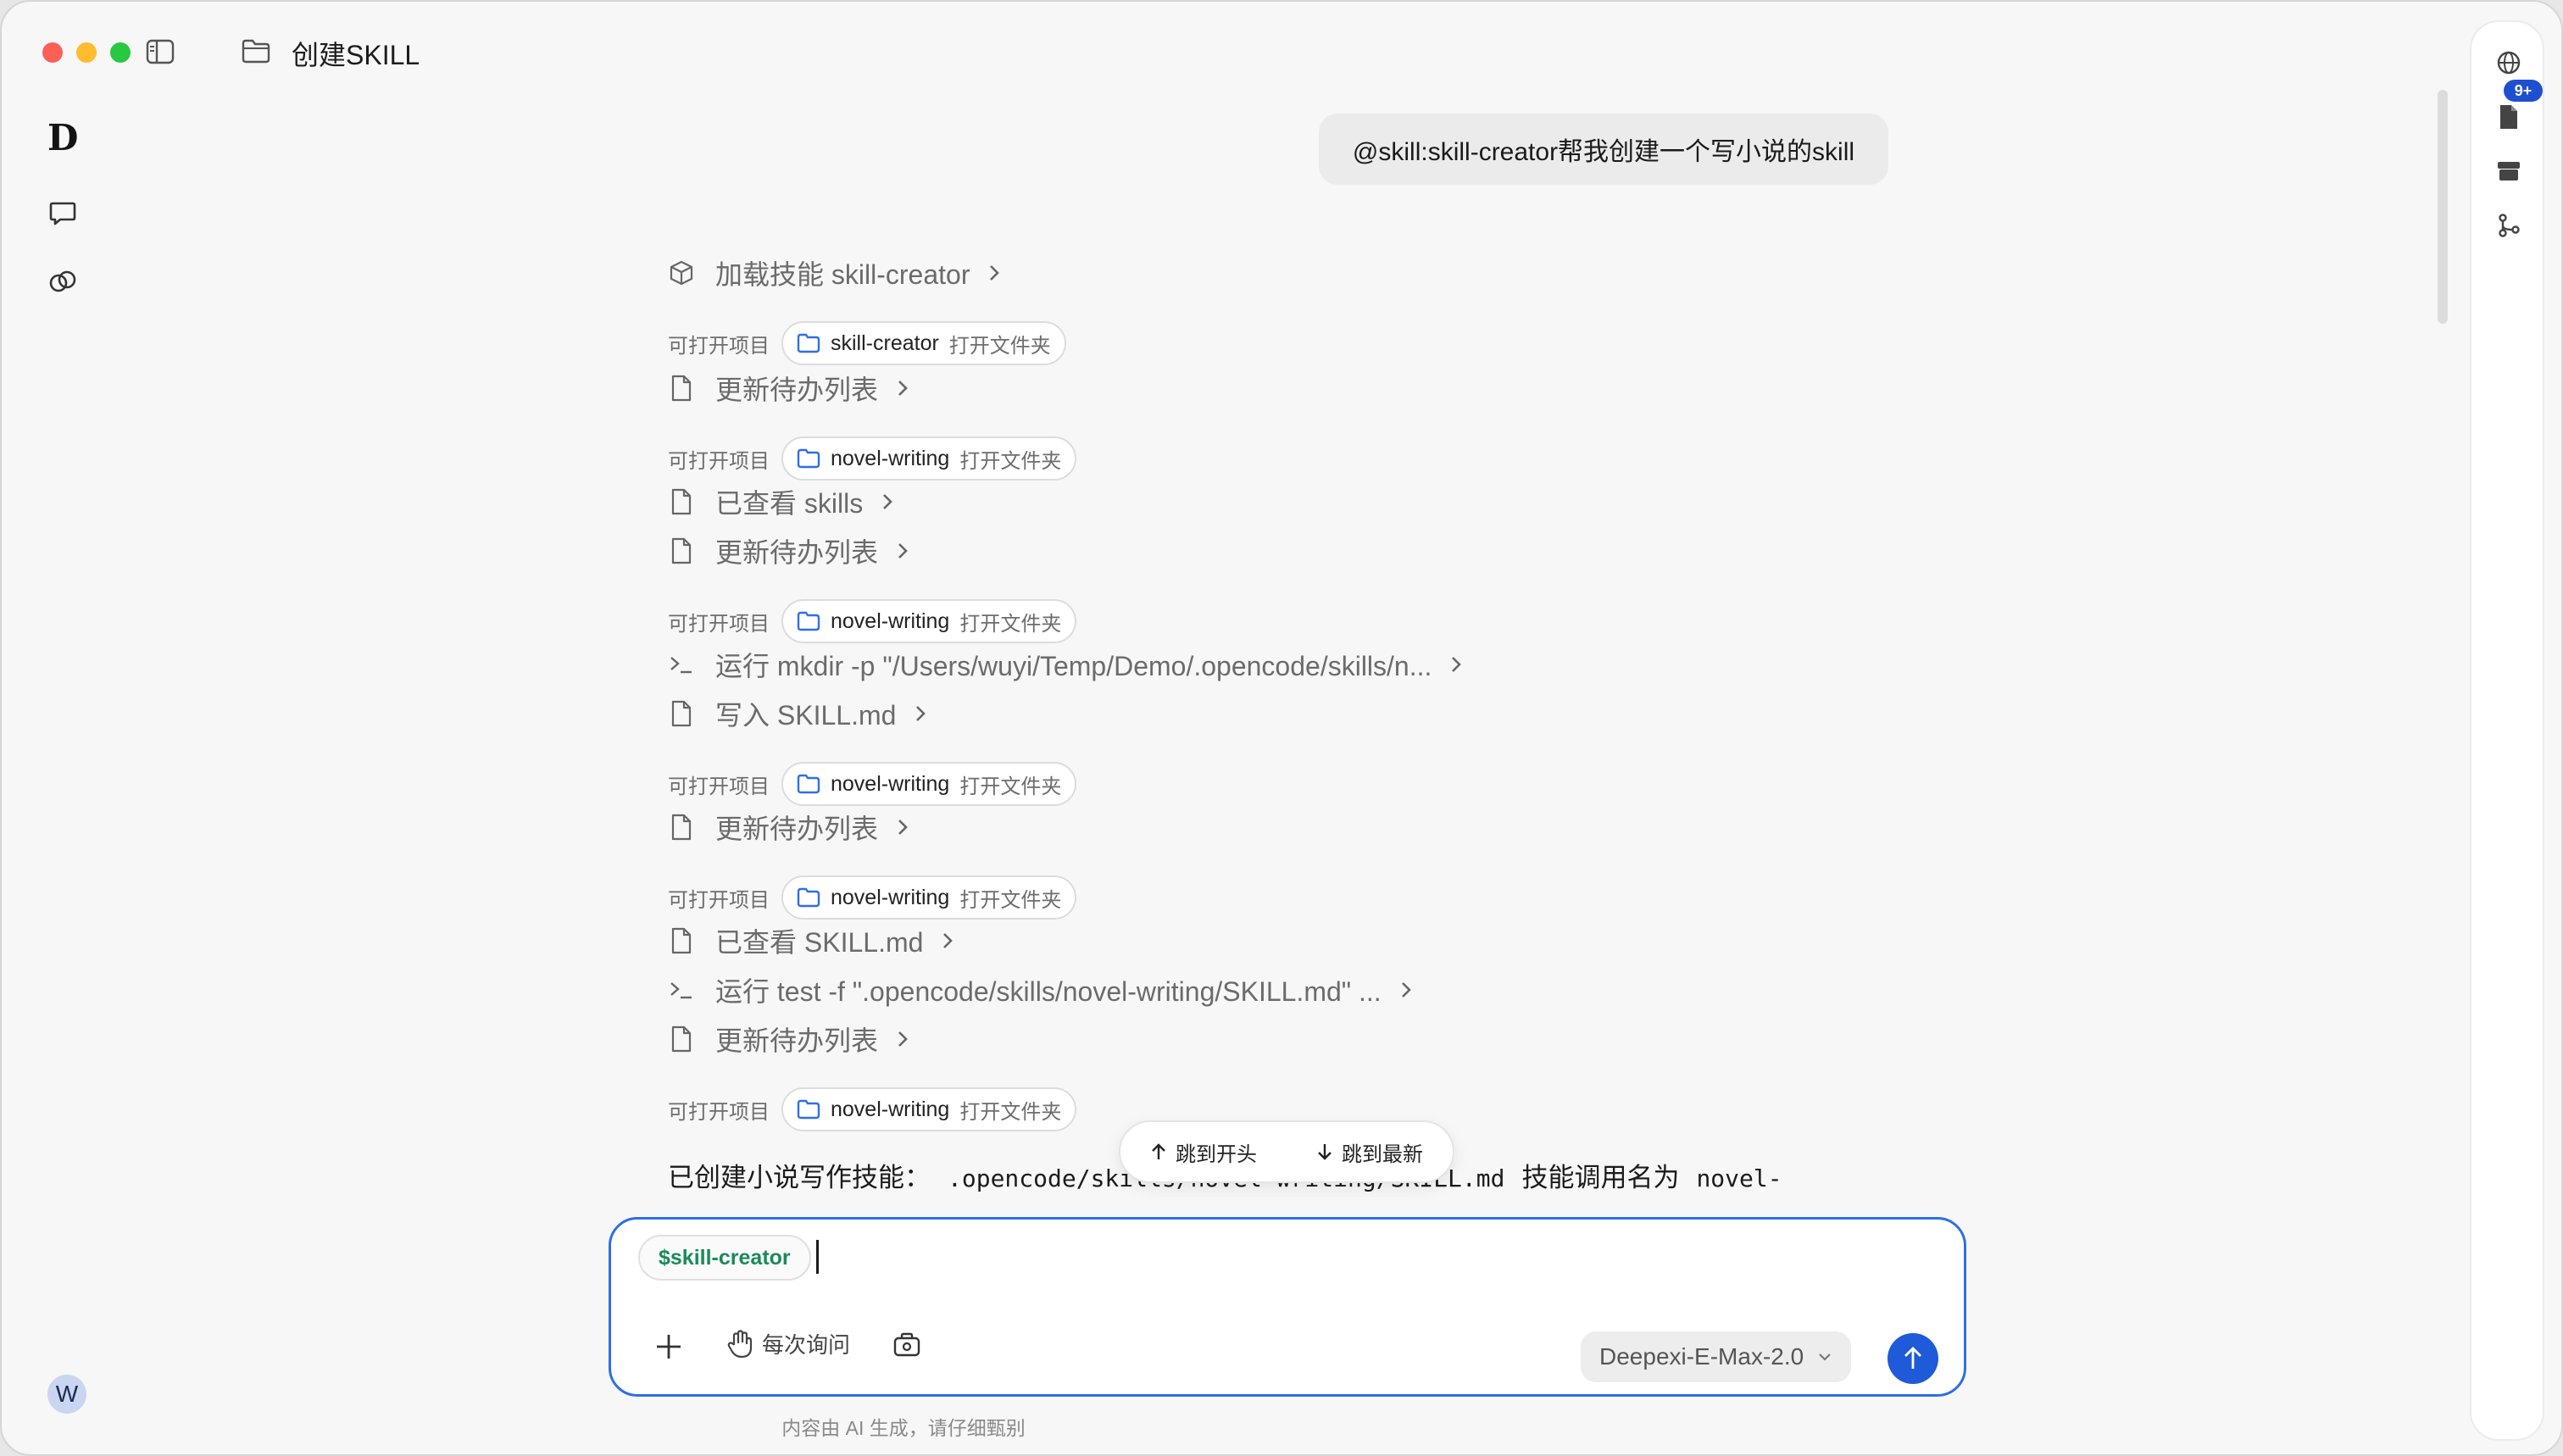 Image resolution: width=2563 pixels, height=1456 pixels. Describe the element at coordinates (2509, 171) in the screenshot. I see `archive-icon` at that location.